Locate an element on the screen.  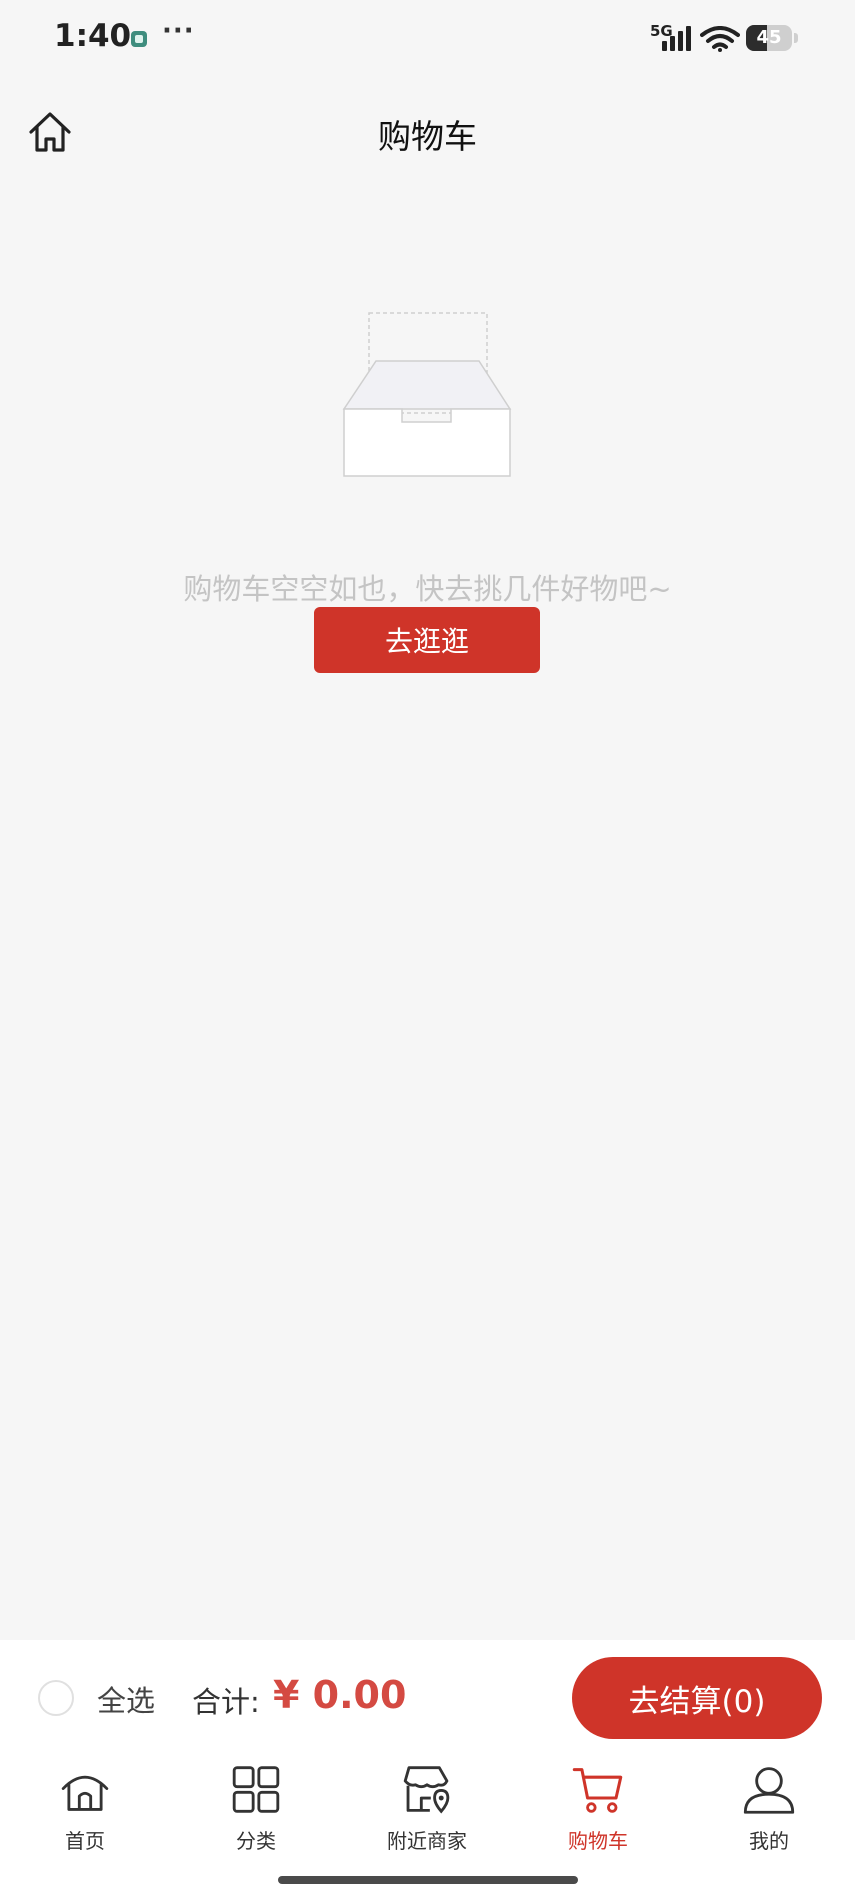
profile-icon is located at coordinates (769, 1790).